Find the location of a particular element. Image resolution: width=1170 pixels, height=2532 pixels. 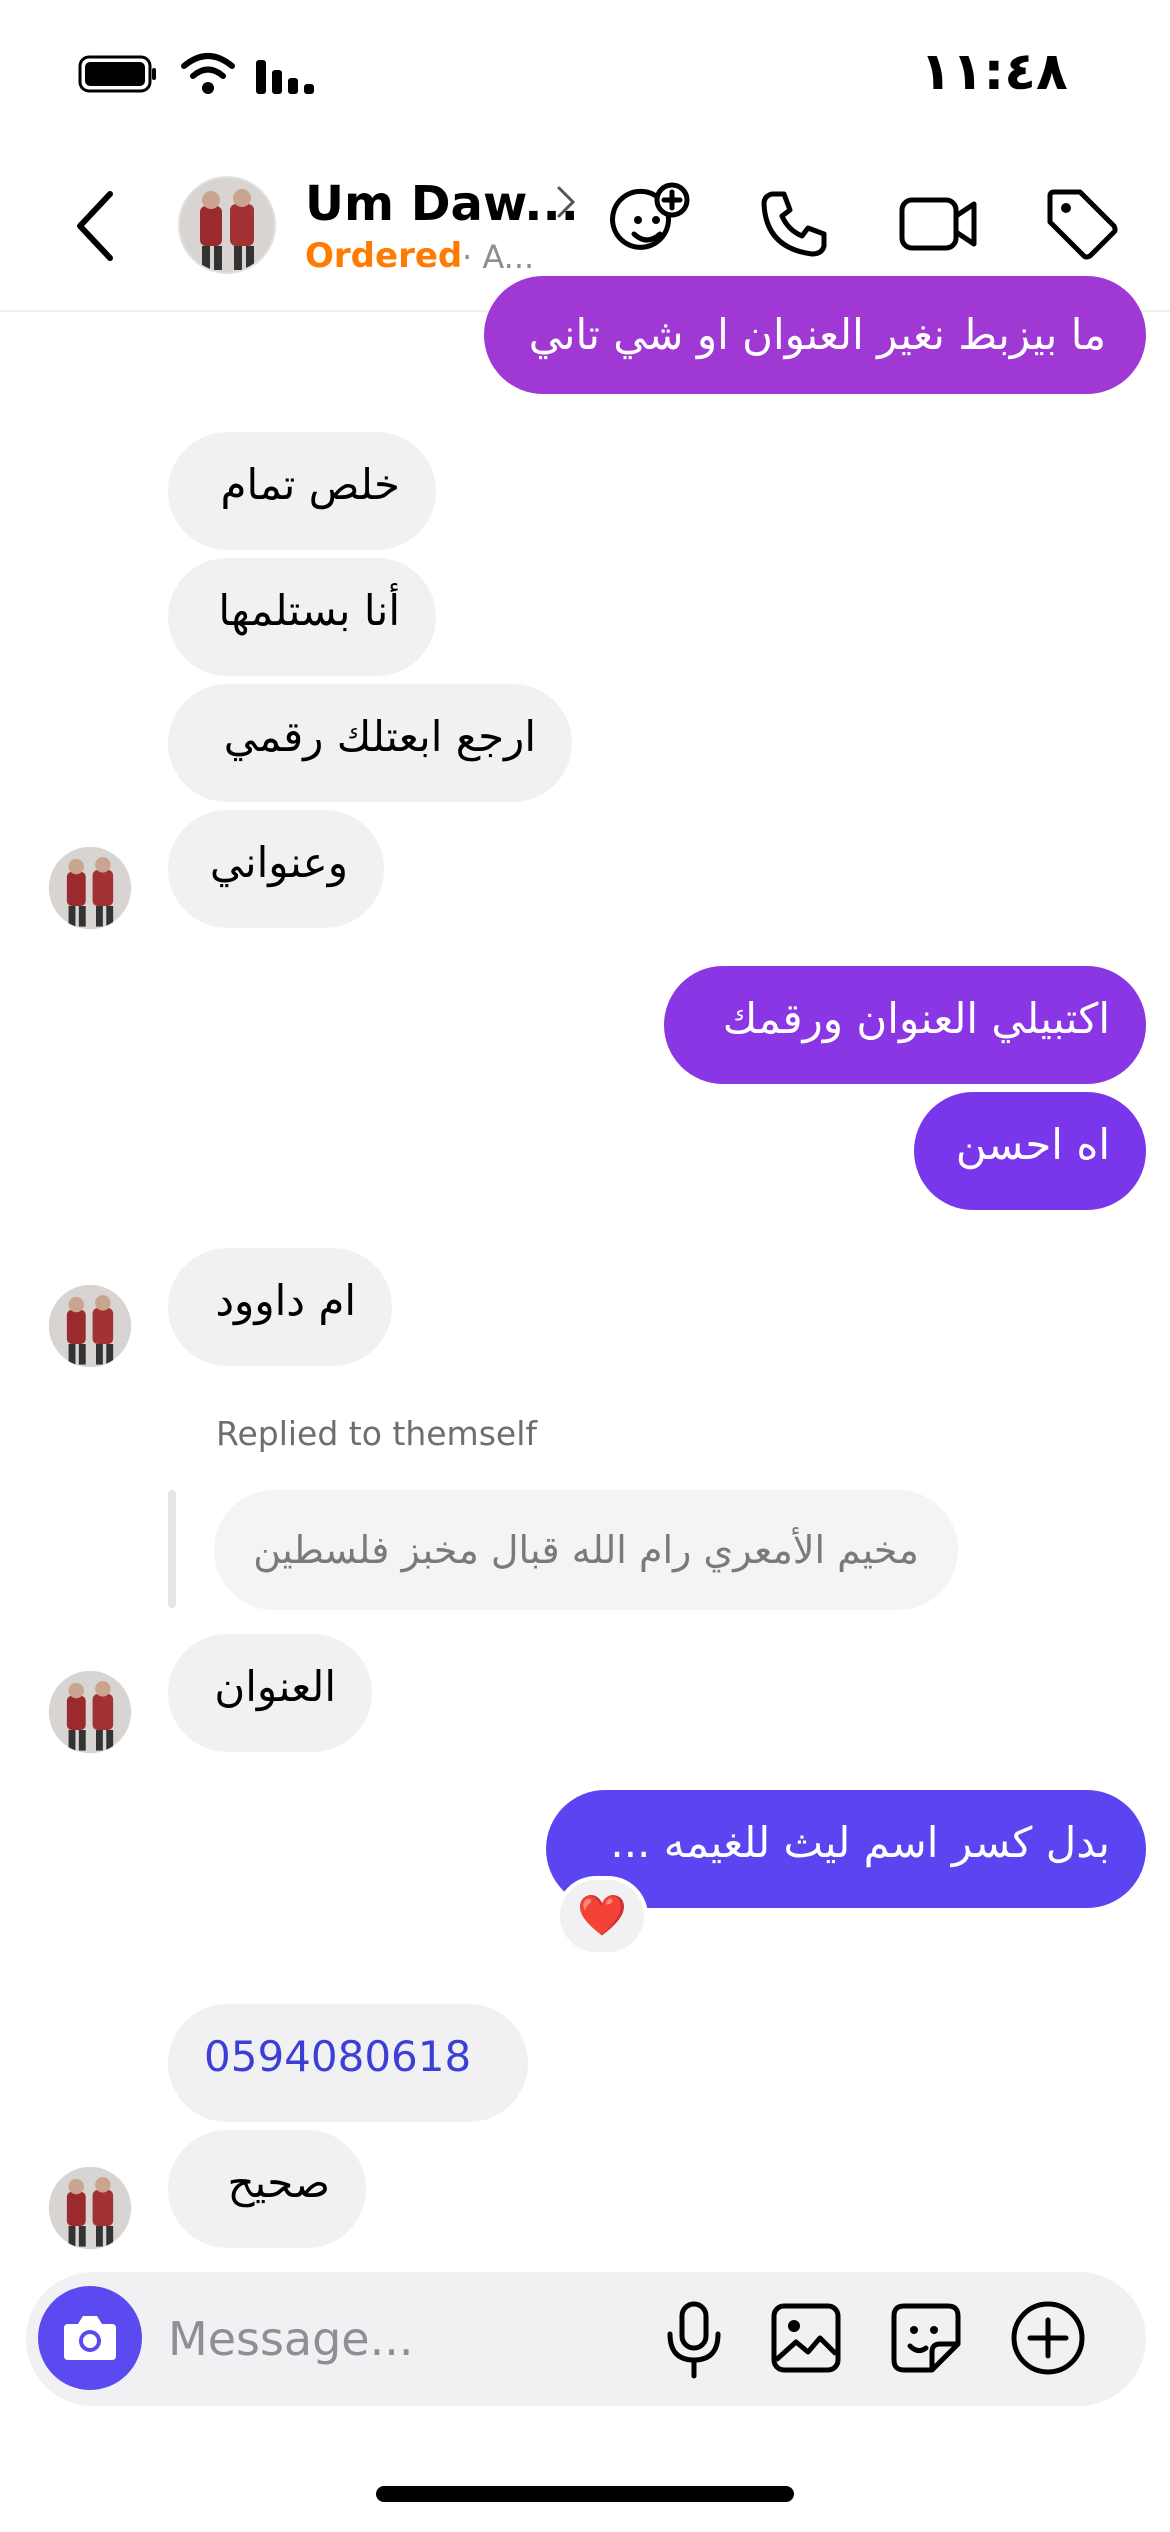

message-bubble-incoming: ارجع ابعتلك رقمي is located at coordinates (370, 743).